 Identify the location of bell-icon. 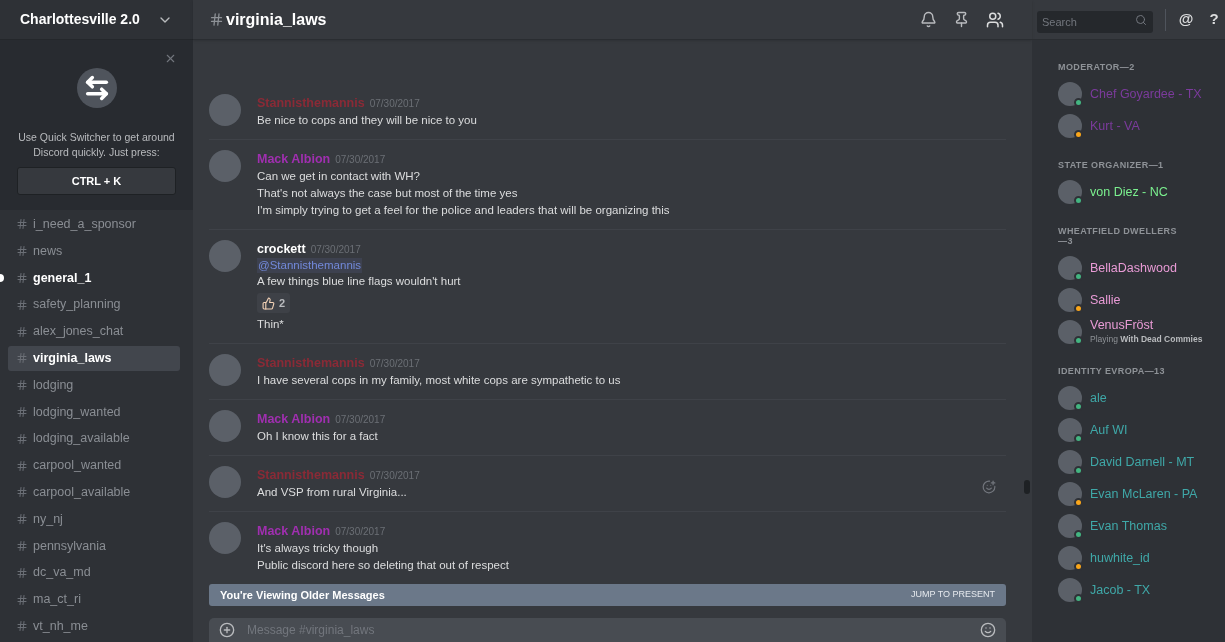
(928, 19).